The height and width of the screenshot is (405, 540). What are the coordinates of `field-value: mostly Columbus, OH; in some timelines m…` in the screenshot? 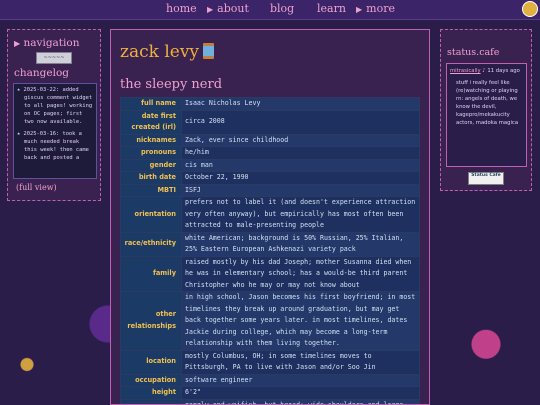 It's located at (300, 362).